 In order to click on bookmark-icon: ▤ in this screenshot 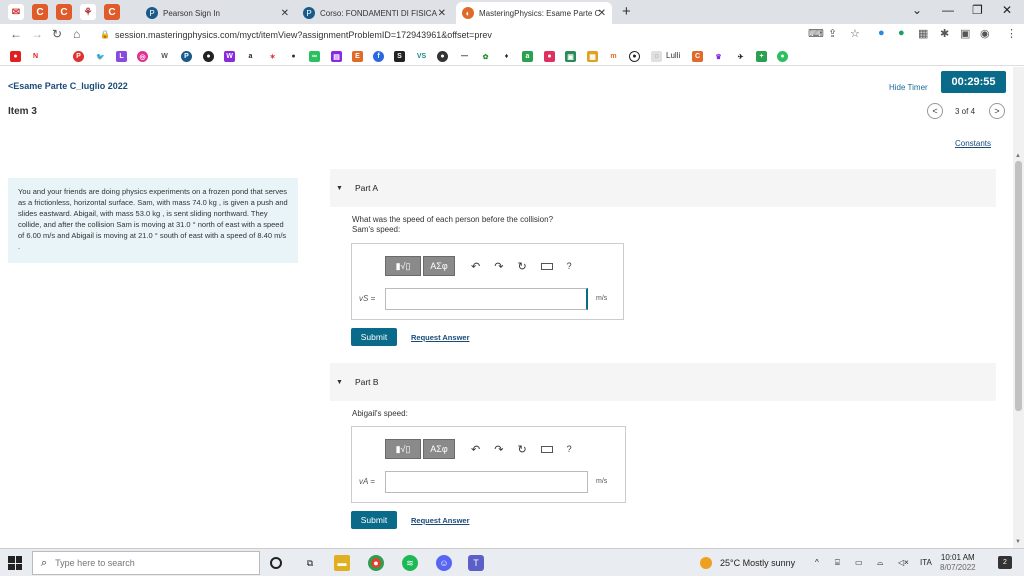, I will do `click(336, 56)`.